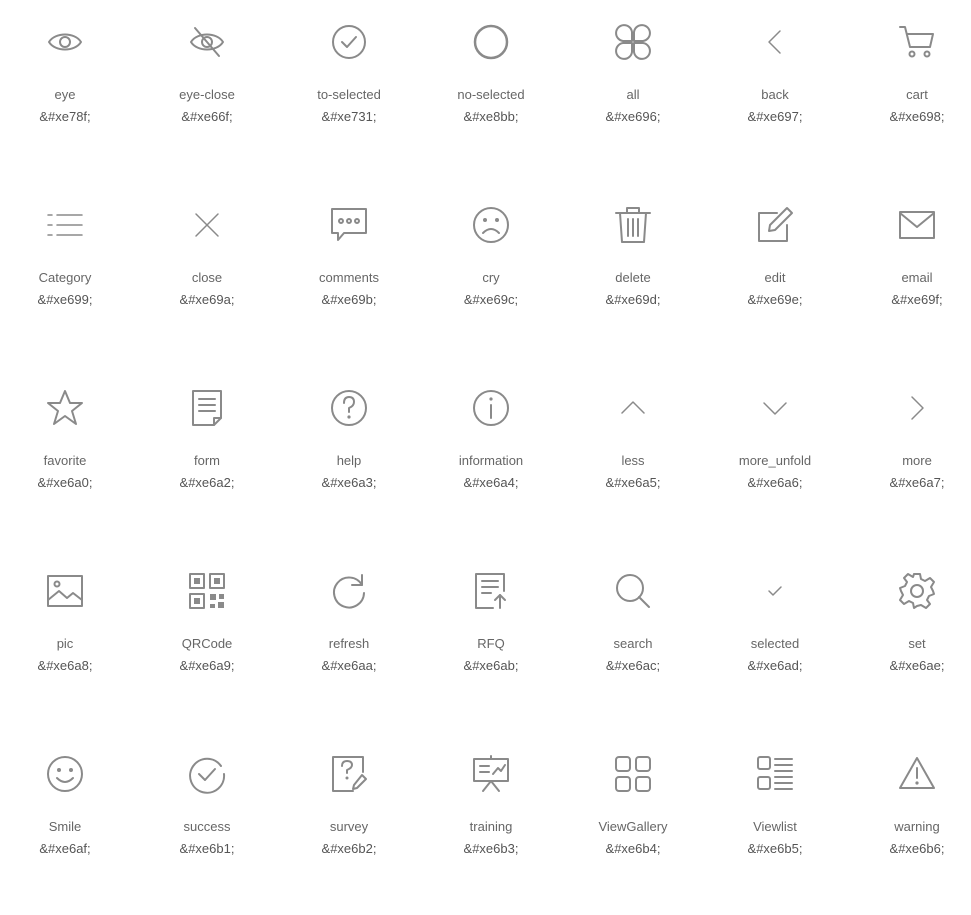 Image resolution: width=971 pixels, height=915 pixels. I want to click on icon-code: &#xe8bb;, so click(491, 116).